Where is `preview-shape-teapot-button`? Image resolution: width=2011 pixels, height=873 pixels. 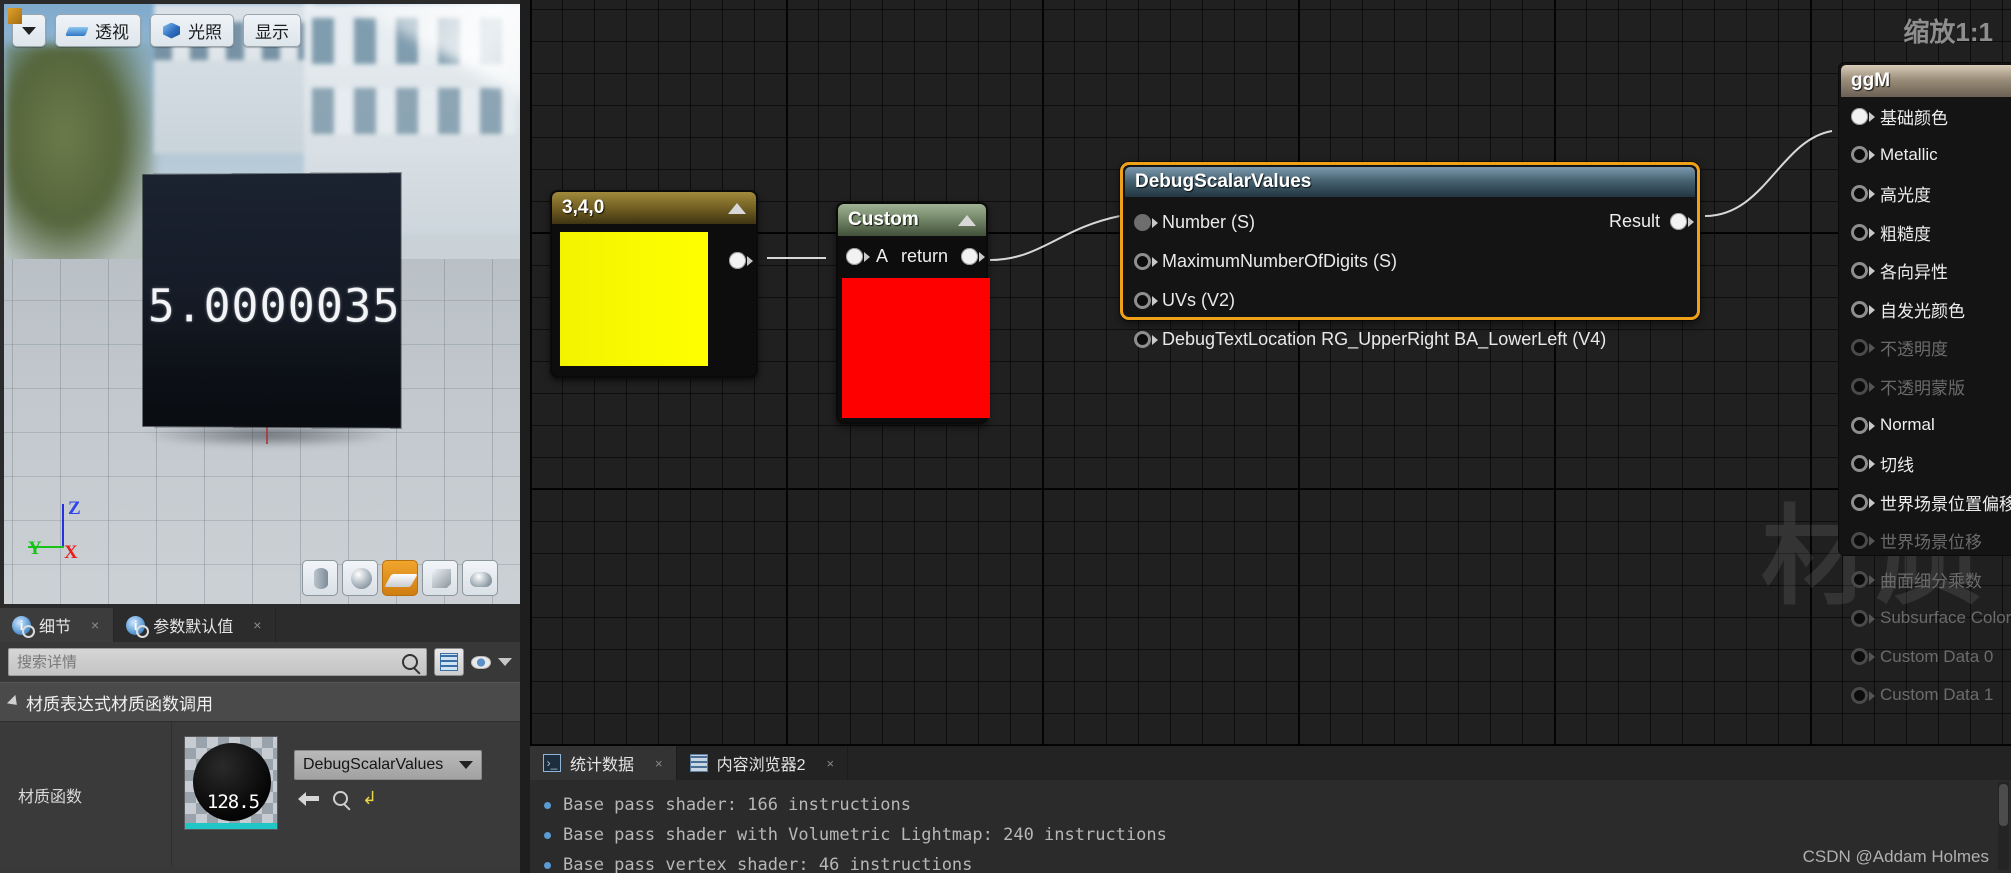
preview-shape-teapot-button is located at coordinates (480, 578).